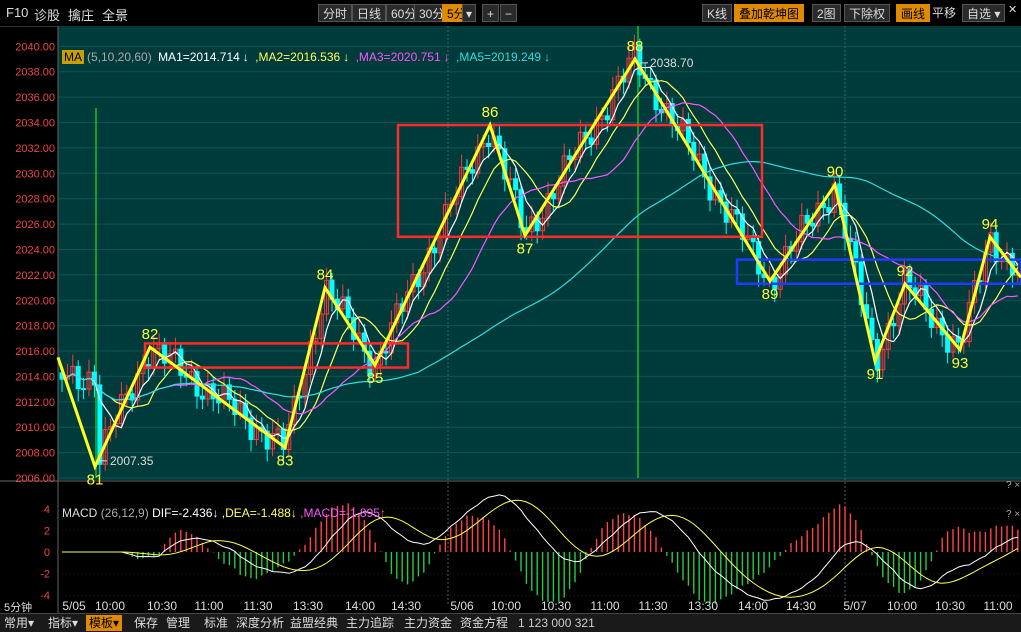  What do you see at coordinates (35, 200) in the screenshot?
I see `price-tick-label: 2028.00` at bounding box center [35, 200].